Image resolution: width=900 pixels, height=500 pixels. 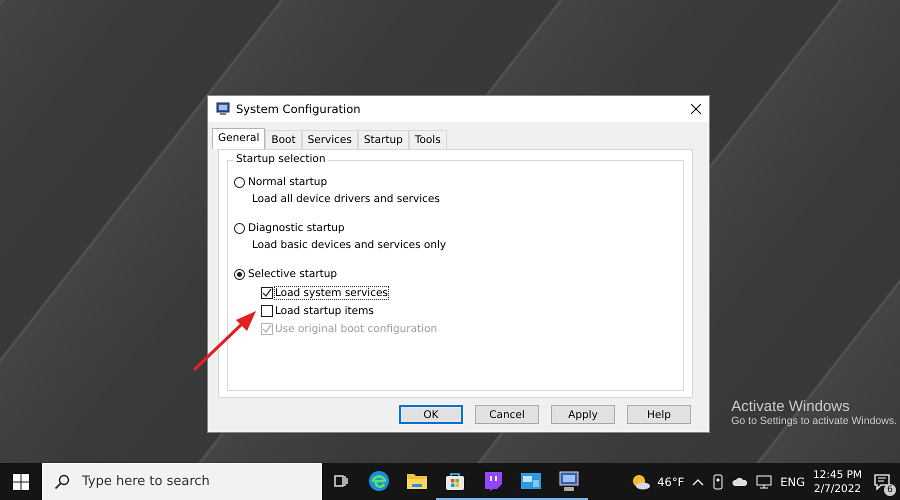 I want to click on chat-bubble-icon, so click(x=493, y=480).